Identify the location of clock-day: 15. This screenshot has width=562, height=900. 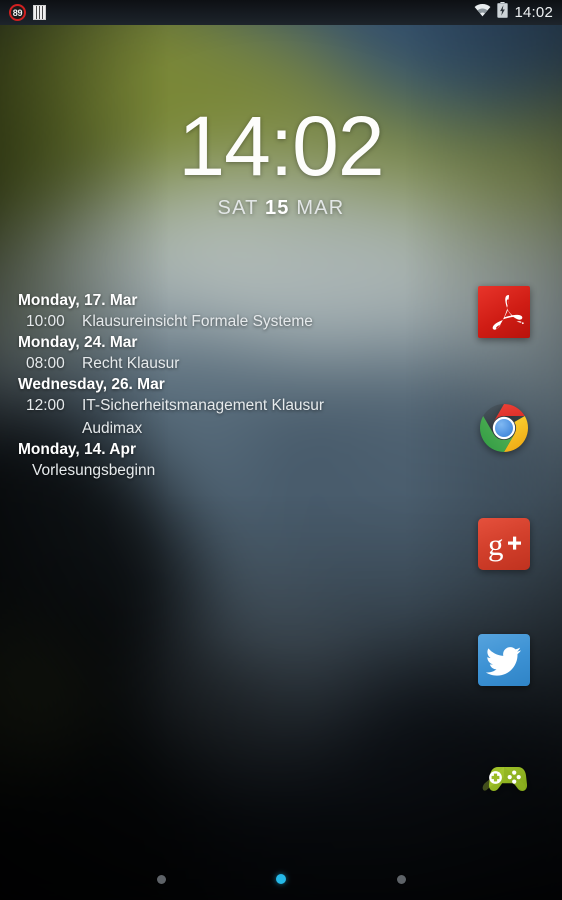
(277, 208).